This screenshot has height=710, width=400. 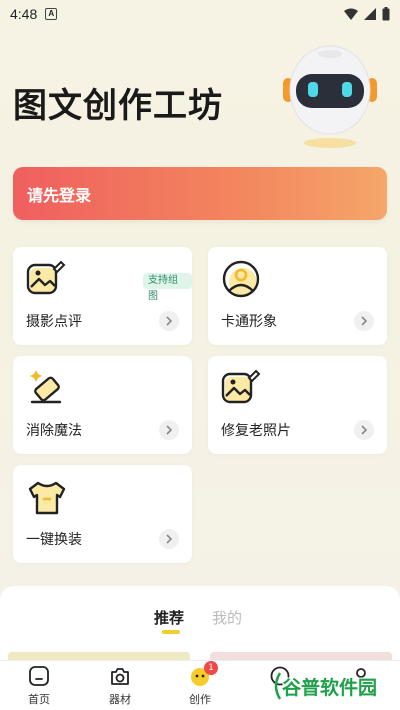 I want to click on notification-badge: 1, so click(x=211, y=668).